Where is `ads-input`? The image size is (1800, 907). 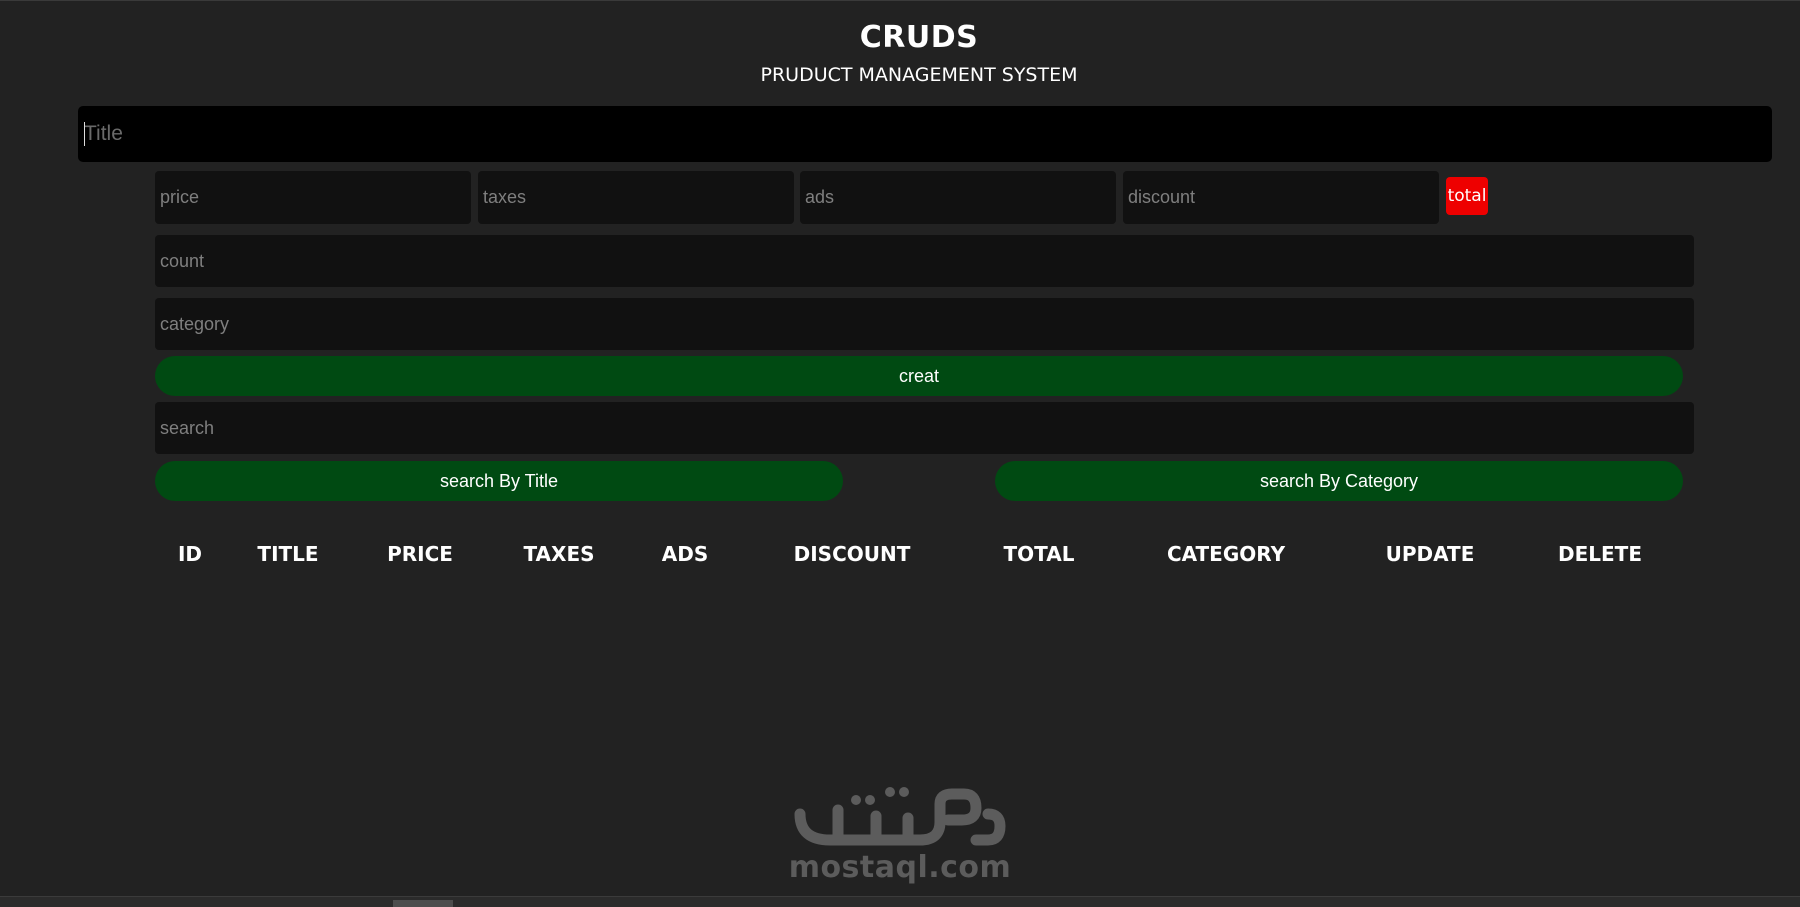
ads-input is located at coordinates (958, 197).